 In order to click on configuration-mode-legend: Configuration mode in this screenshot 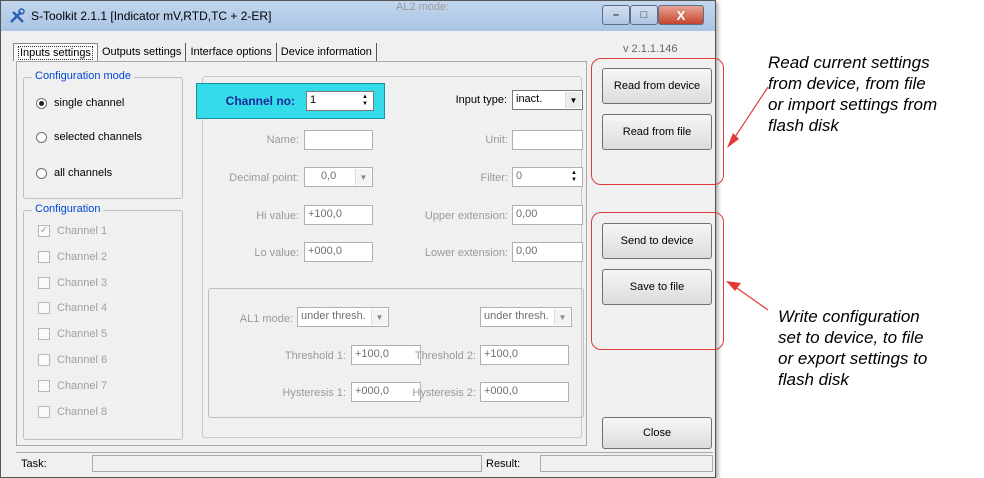, I will do `click(83, 76)`.